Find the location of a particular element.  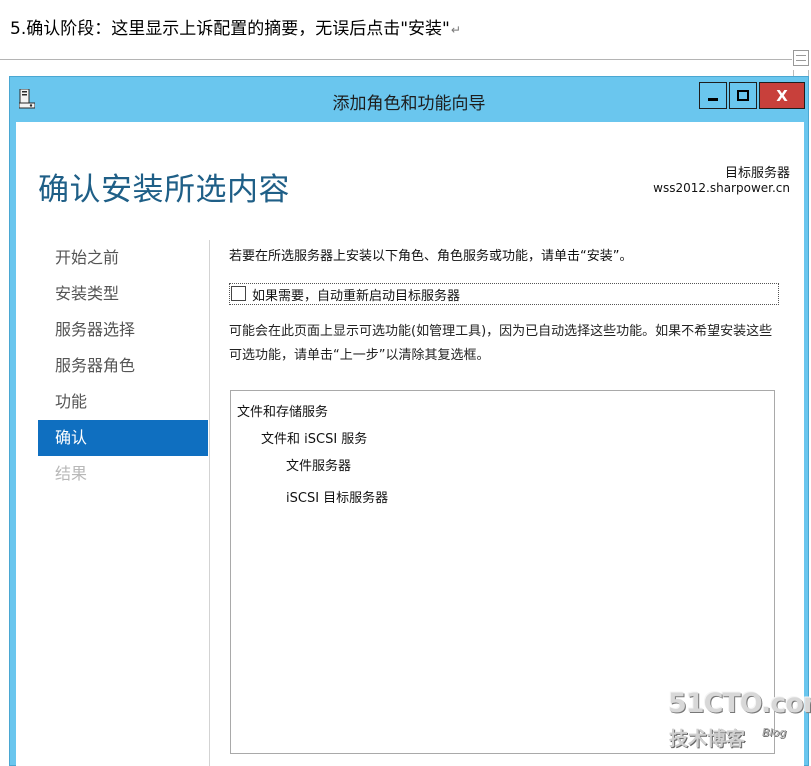

document-anchor-icon is located at coordinates (801, 58).